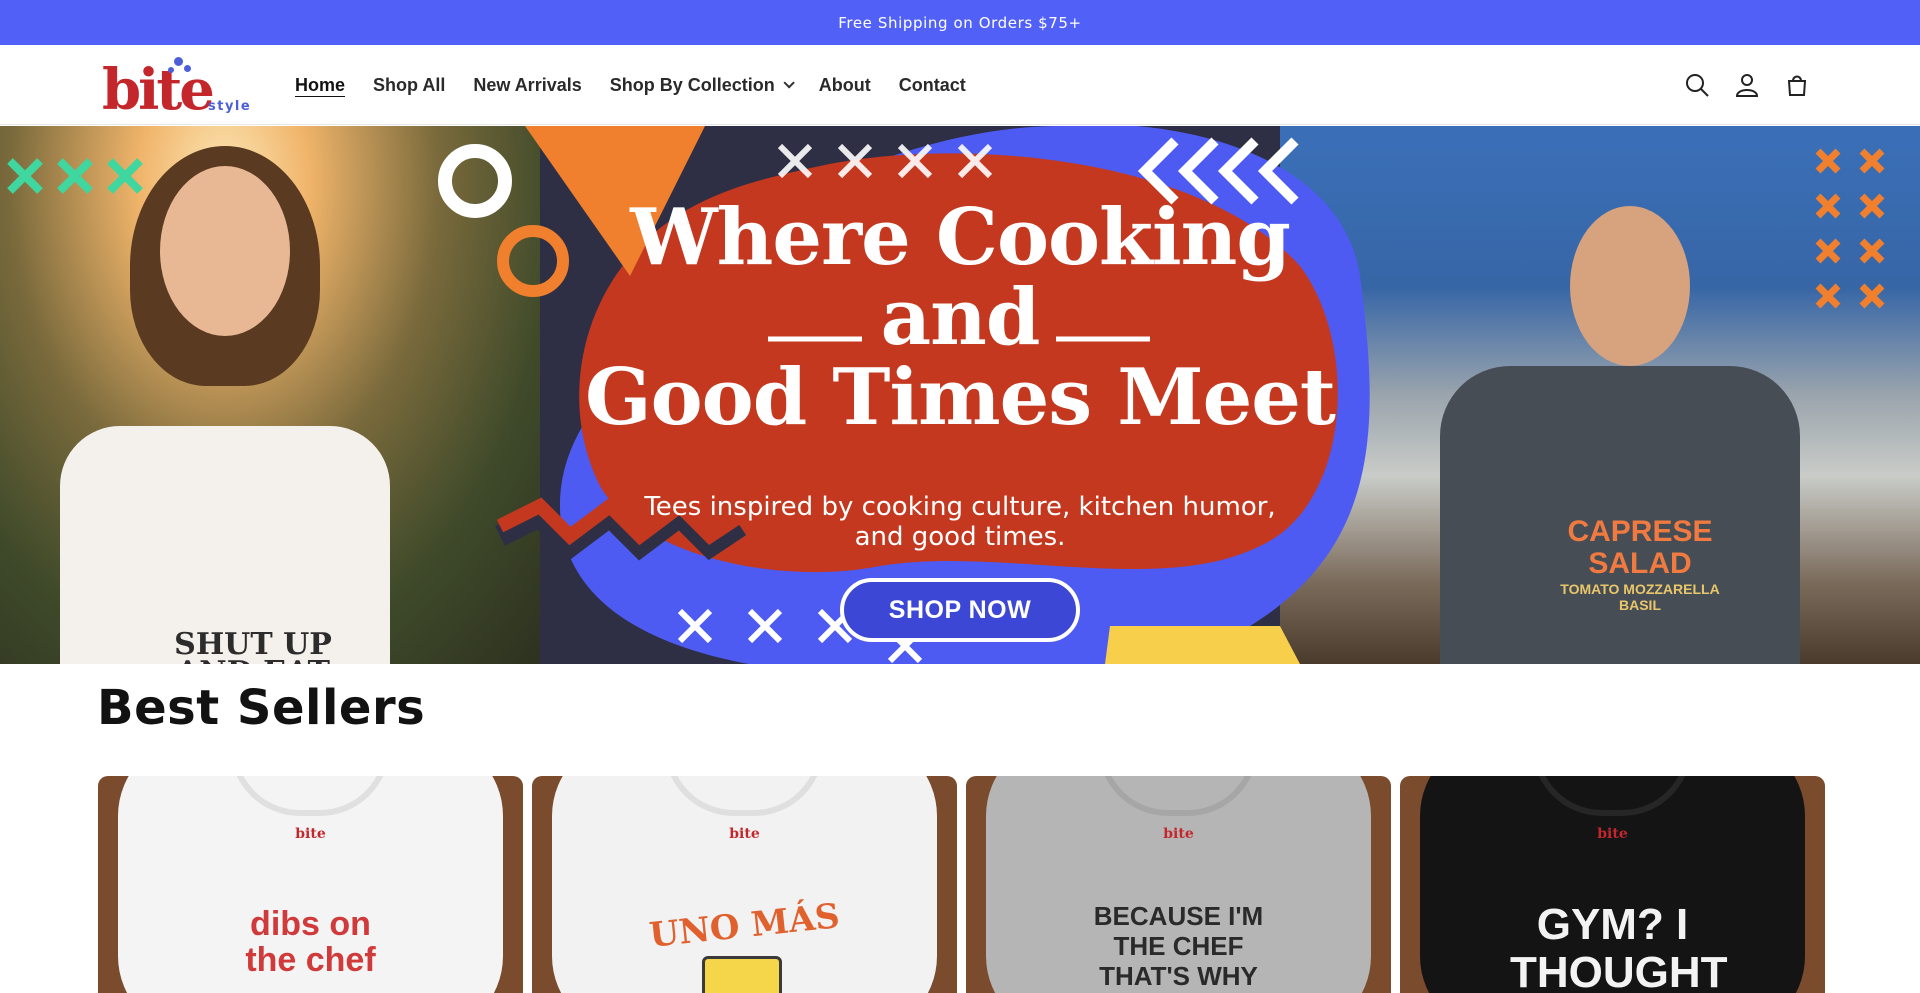  What do you see at coordinates (960, 397) in the screenshot?
I see `hero-title-line: Good Times Meet` at bounding box center [960, 397].